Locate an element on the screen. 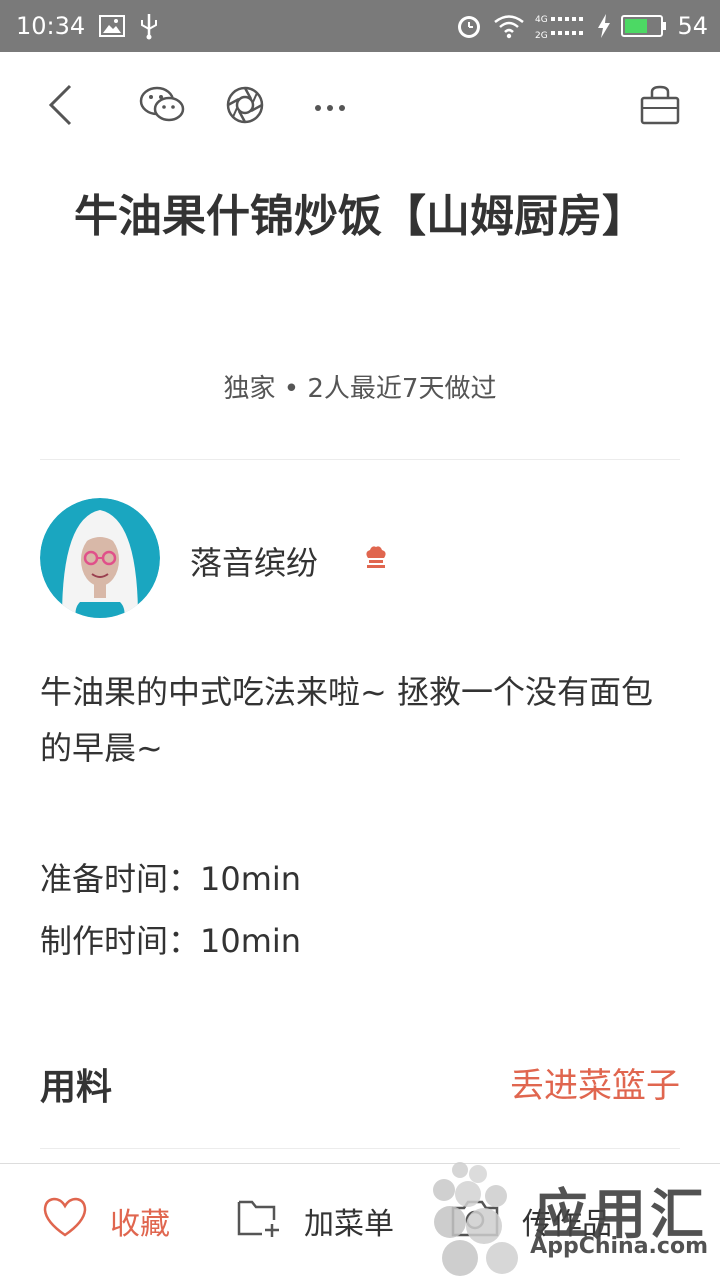 This screenshot has height=1280, width=720. signal-icon: 4G 2G is located at coordinates (561, 26).